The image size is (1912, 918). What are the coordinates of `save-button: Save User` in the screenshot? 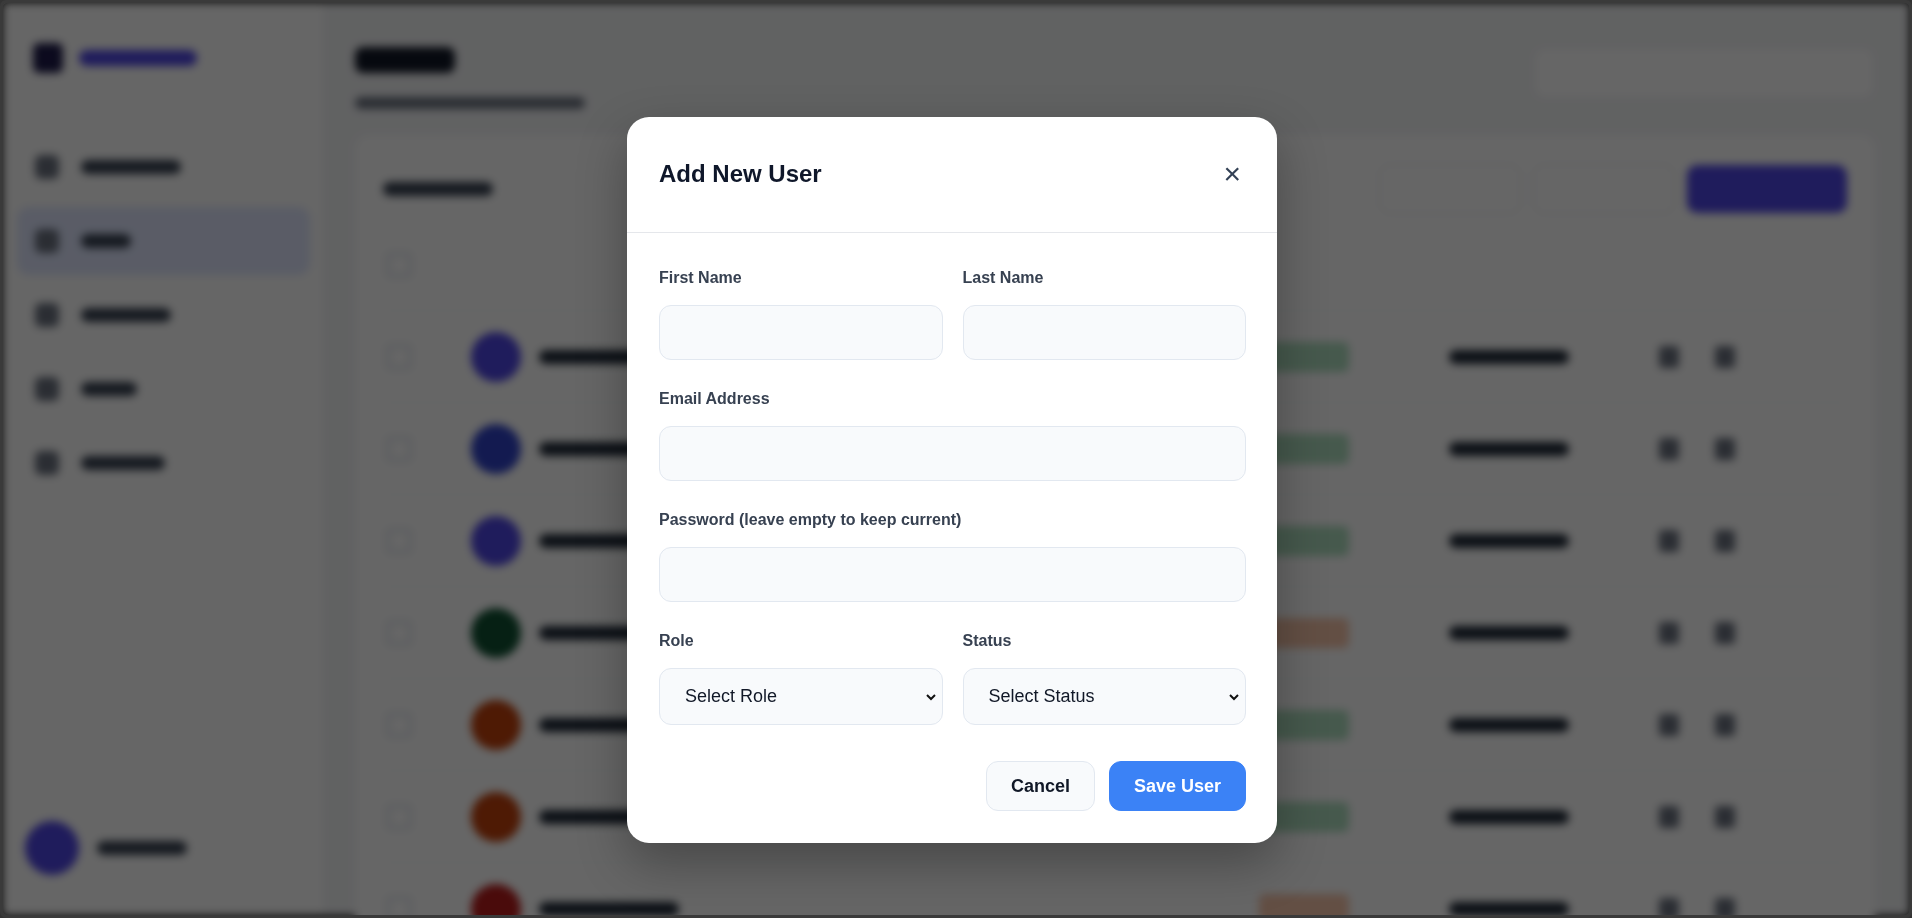 It's located at (1177, 786).